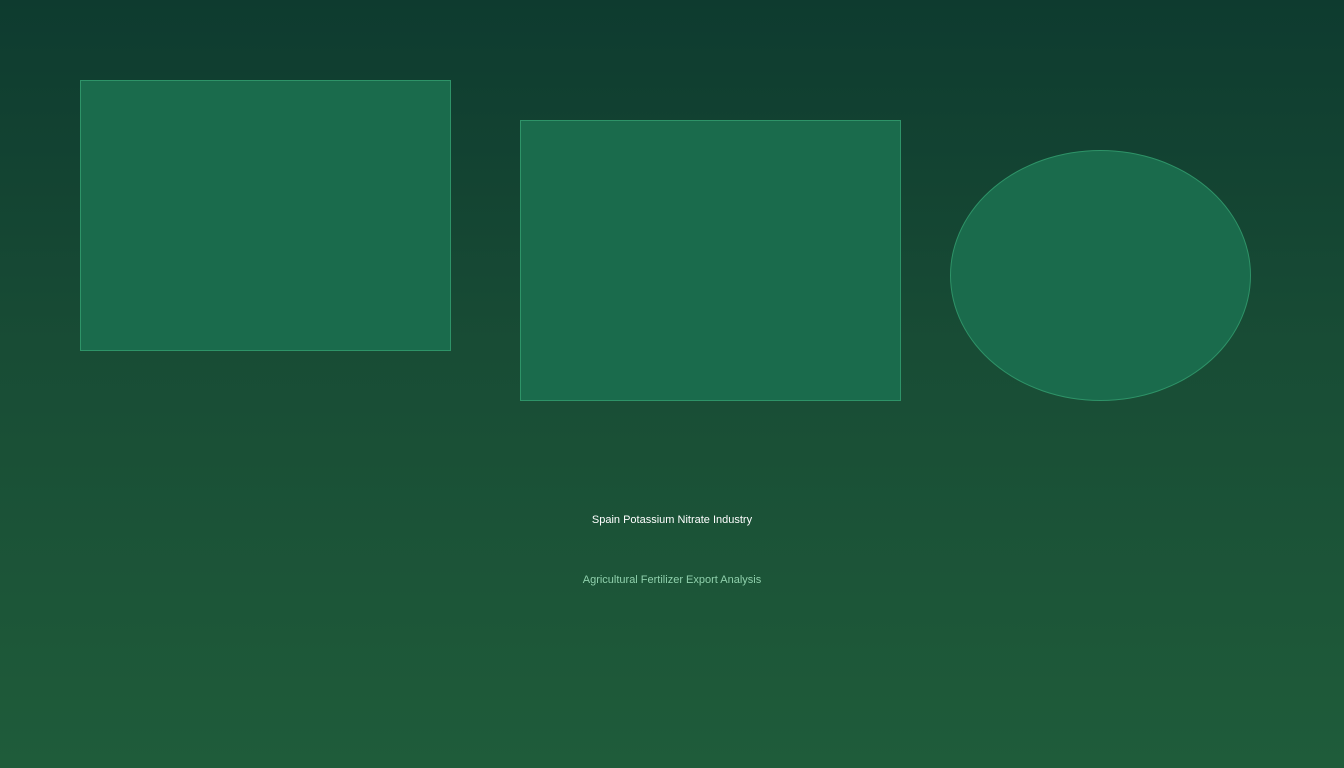 The image size is (1344, 768). What do you see at coordinates (672, 580) in the screenshot?
I see `page-subtitle: Agricultural Fertilizer Export Analysis` at bounding box center [672, 580].